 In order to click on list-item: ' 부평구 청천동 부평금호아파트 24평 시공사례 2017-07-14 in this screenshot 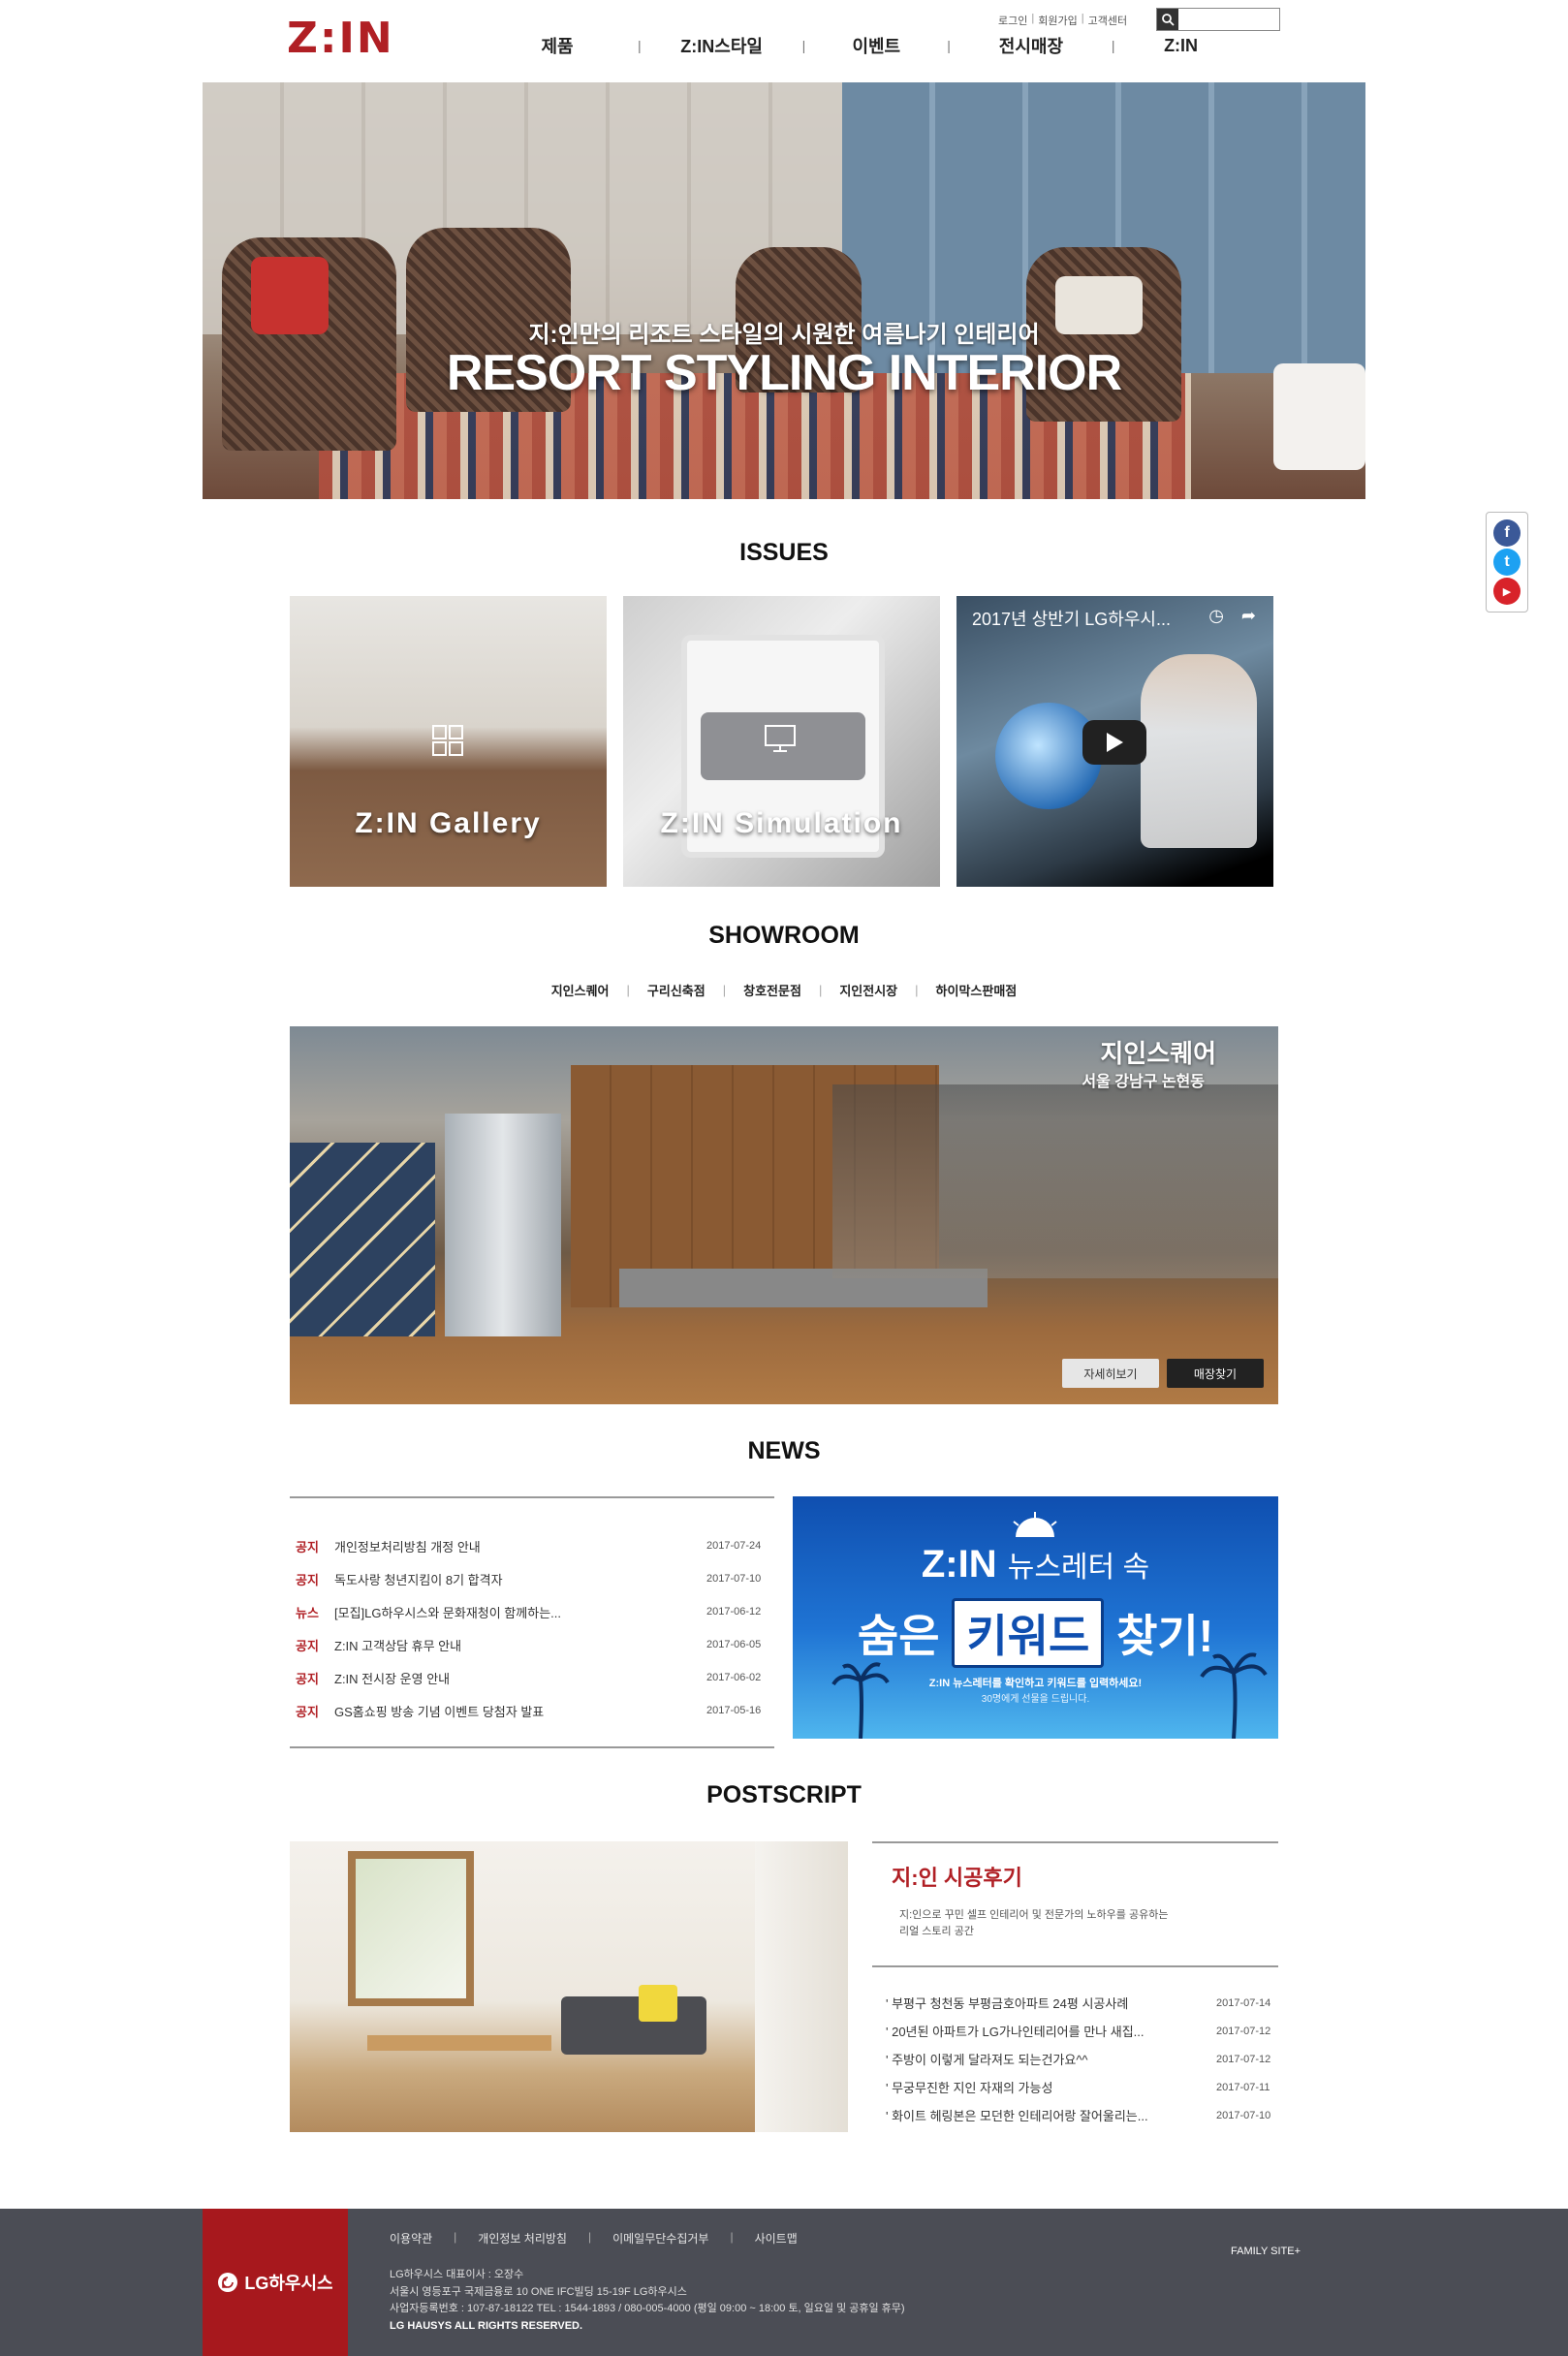, I will do `click(1075, 2003)`.